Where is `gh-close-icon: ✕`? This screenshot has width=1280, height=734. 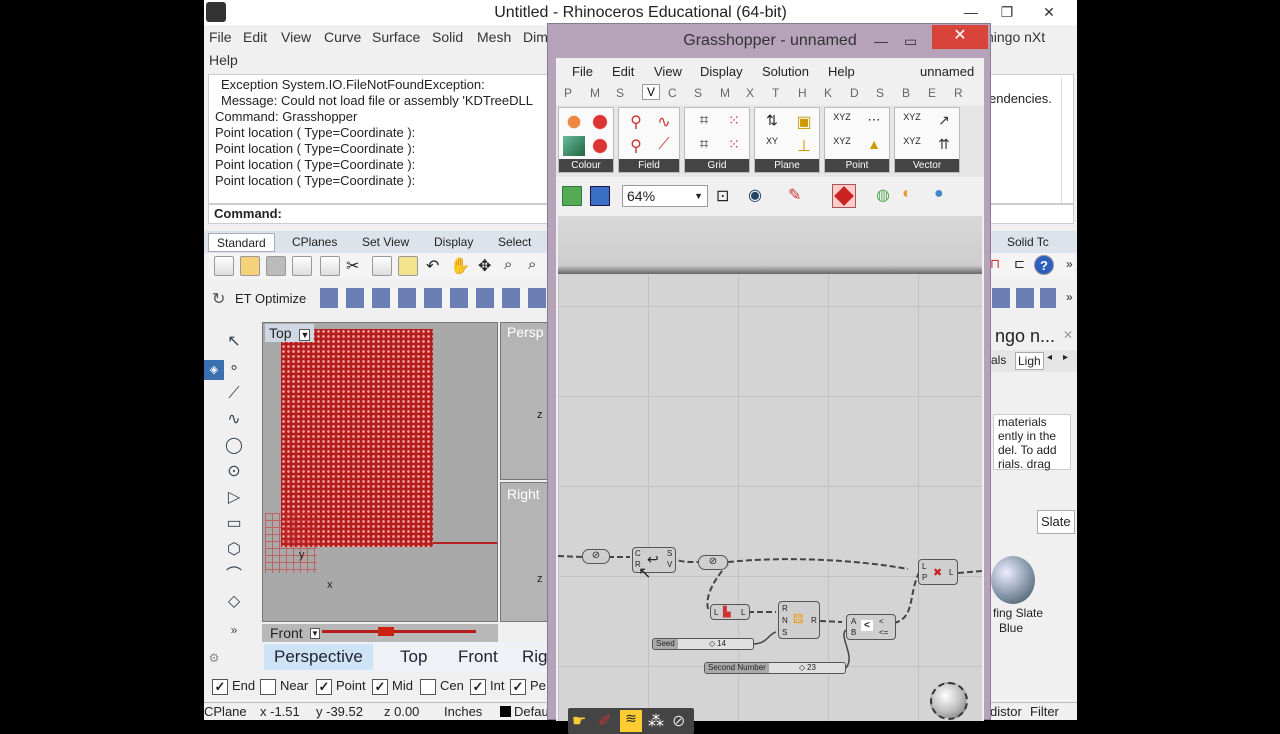
gh-close-icon: ✕ is located at coordinates (960, 37).